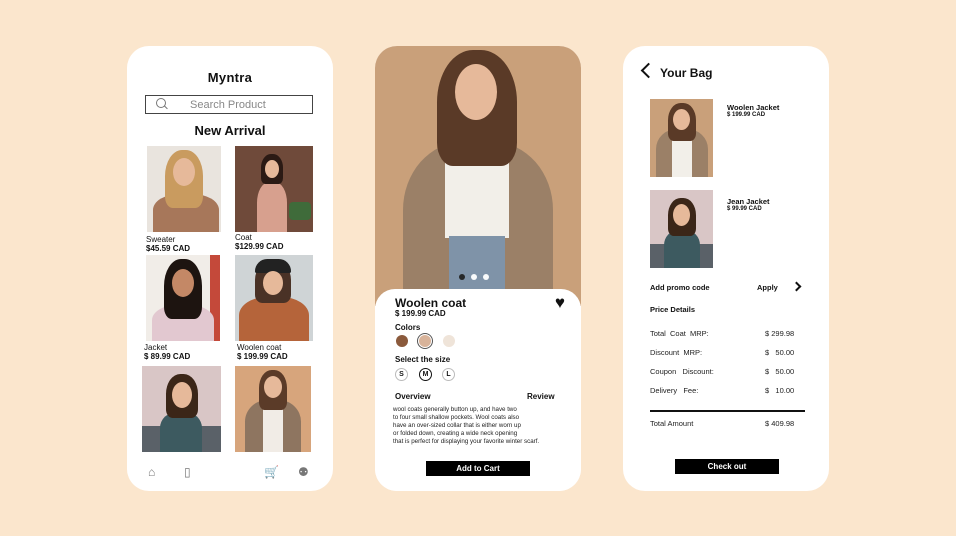 The height and width of the screenshot is (536, 956). Describe the element at coordinates (230, 472) in the screenshot. I see `bottom-nav: ⌂ ▯ 🛒 ⚉` at that location.